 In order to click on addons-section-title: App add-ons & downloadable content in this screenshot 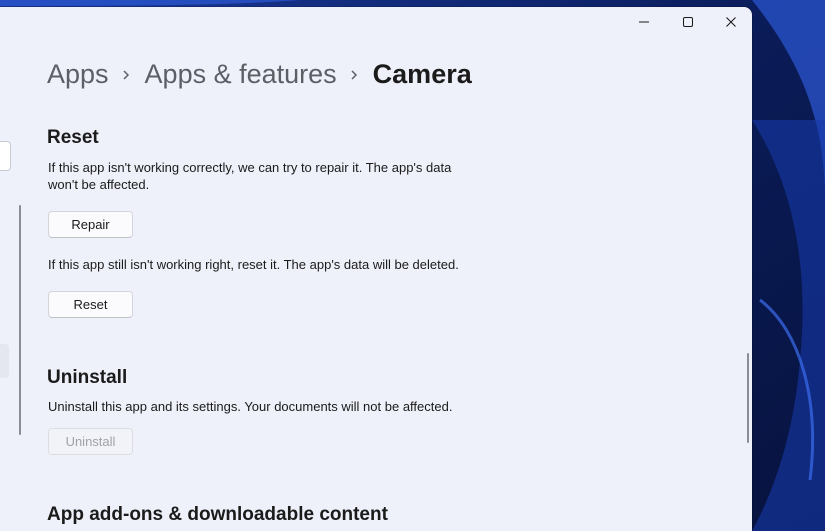, I will do `click(217, 514)`.